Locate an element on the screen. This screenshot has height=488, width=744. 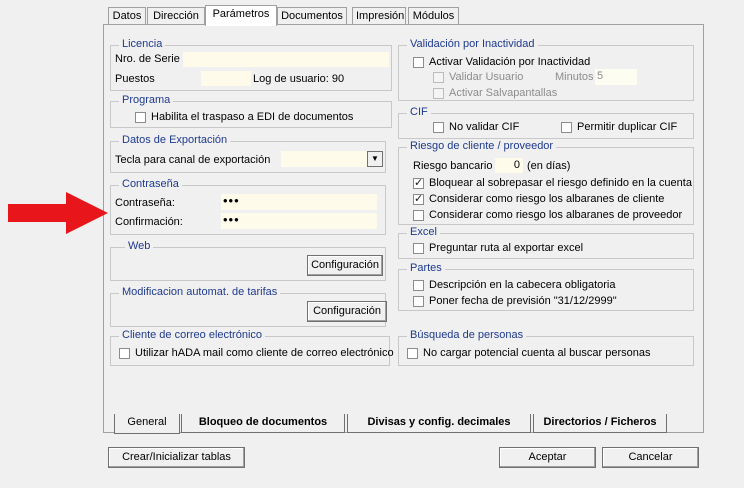
web-config-button: Configuración is located at coordinates (345, 265).